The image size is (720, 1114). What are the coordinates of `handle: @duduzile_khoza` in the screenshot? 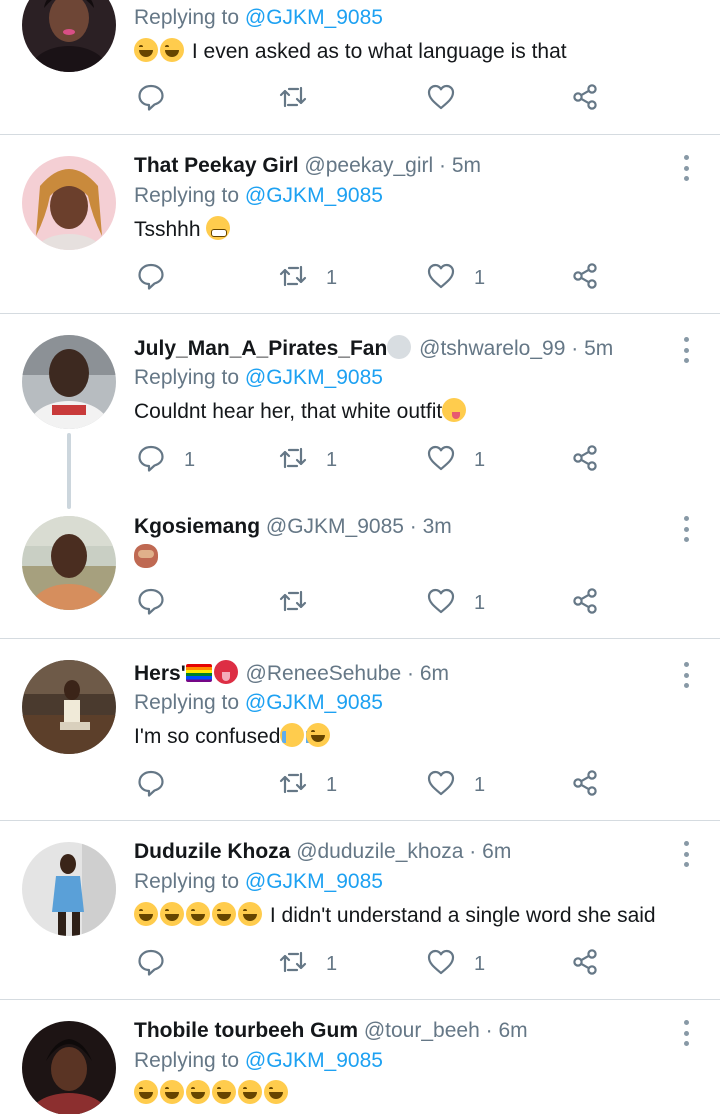 It's located at (379, 851).